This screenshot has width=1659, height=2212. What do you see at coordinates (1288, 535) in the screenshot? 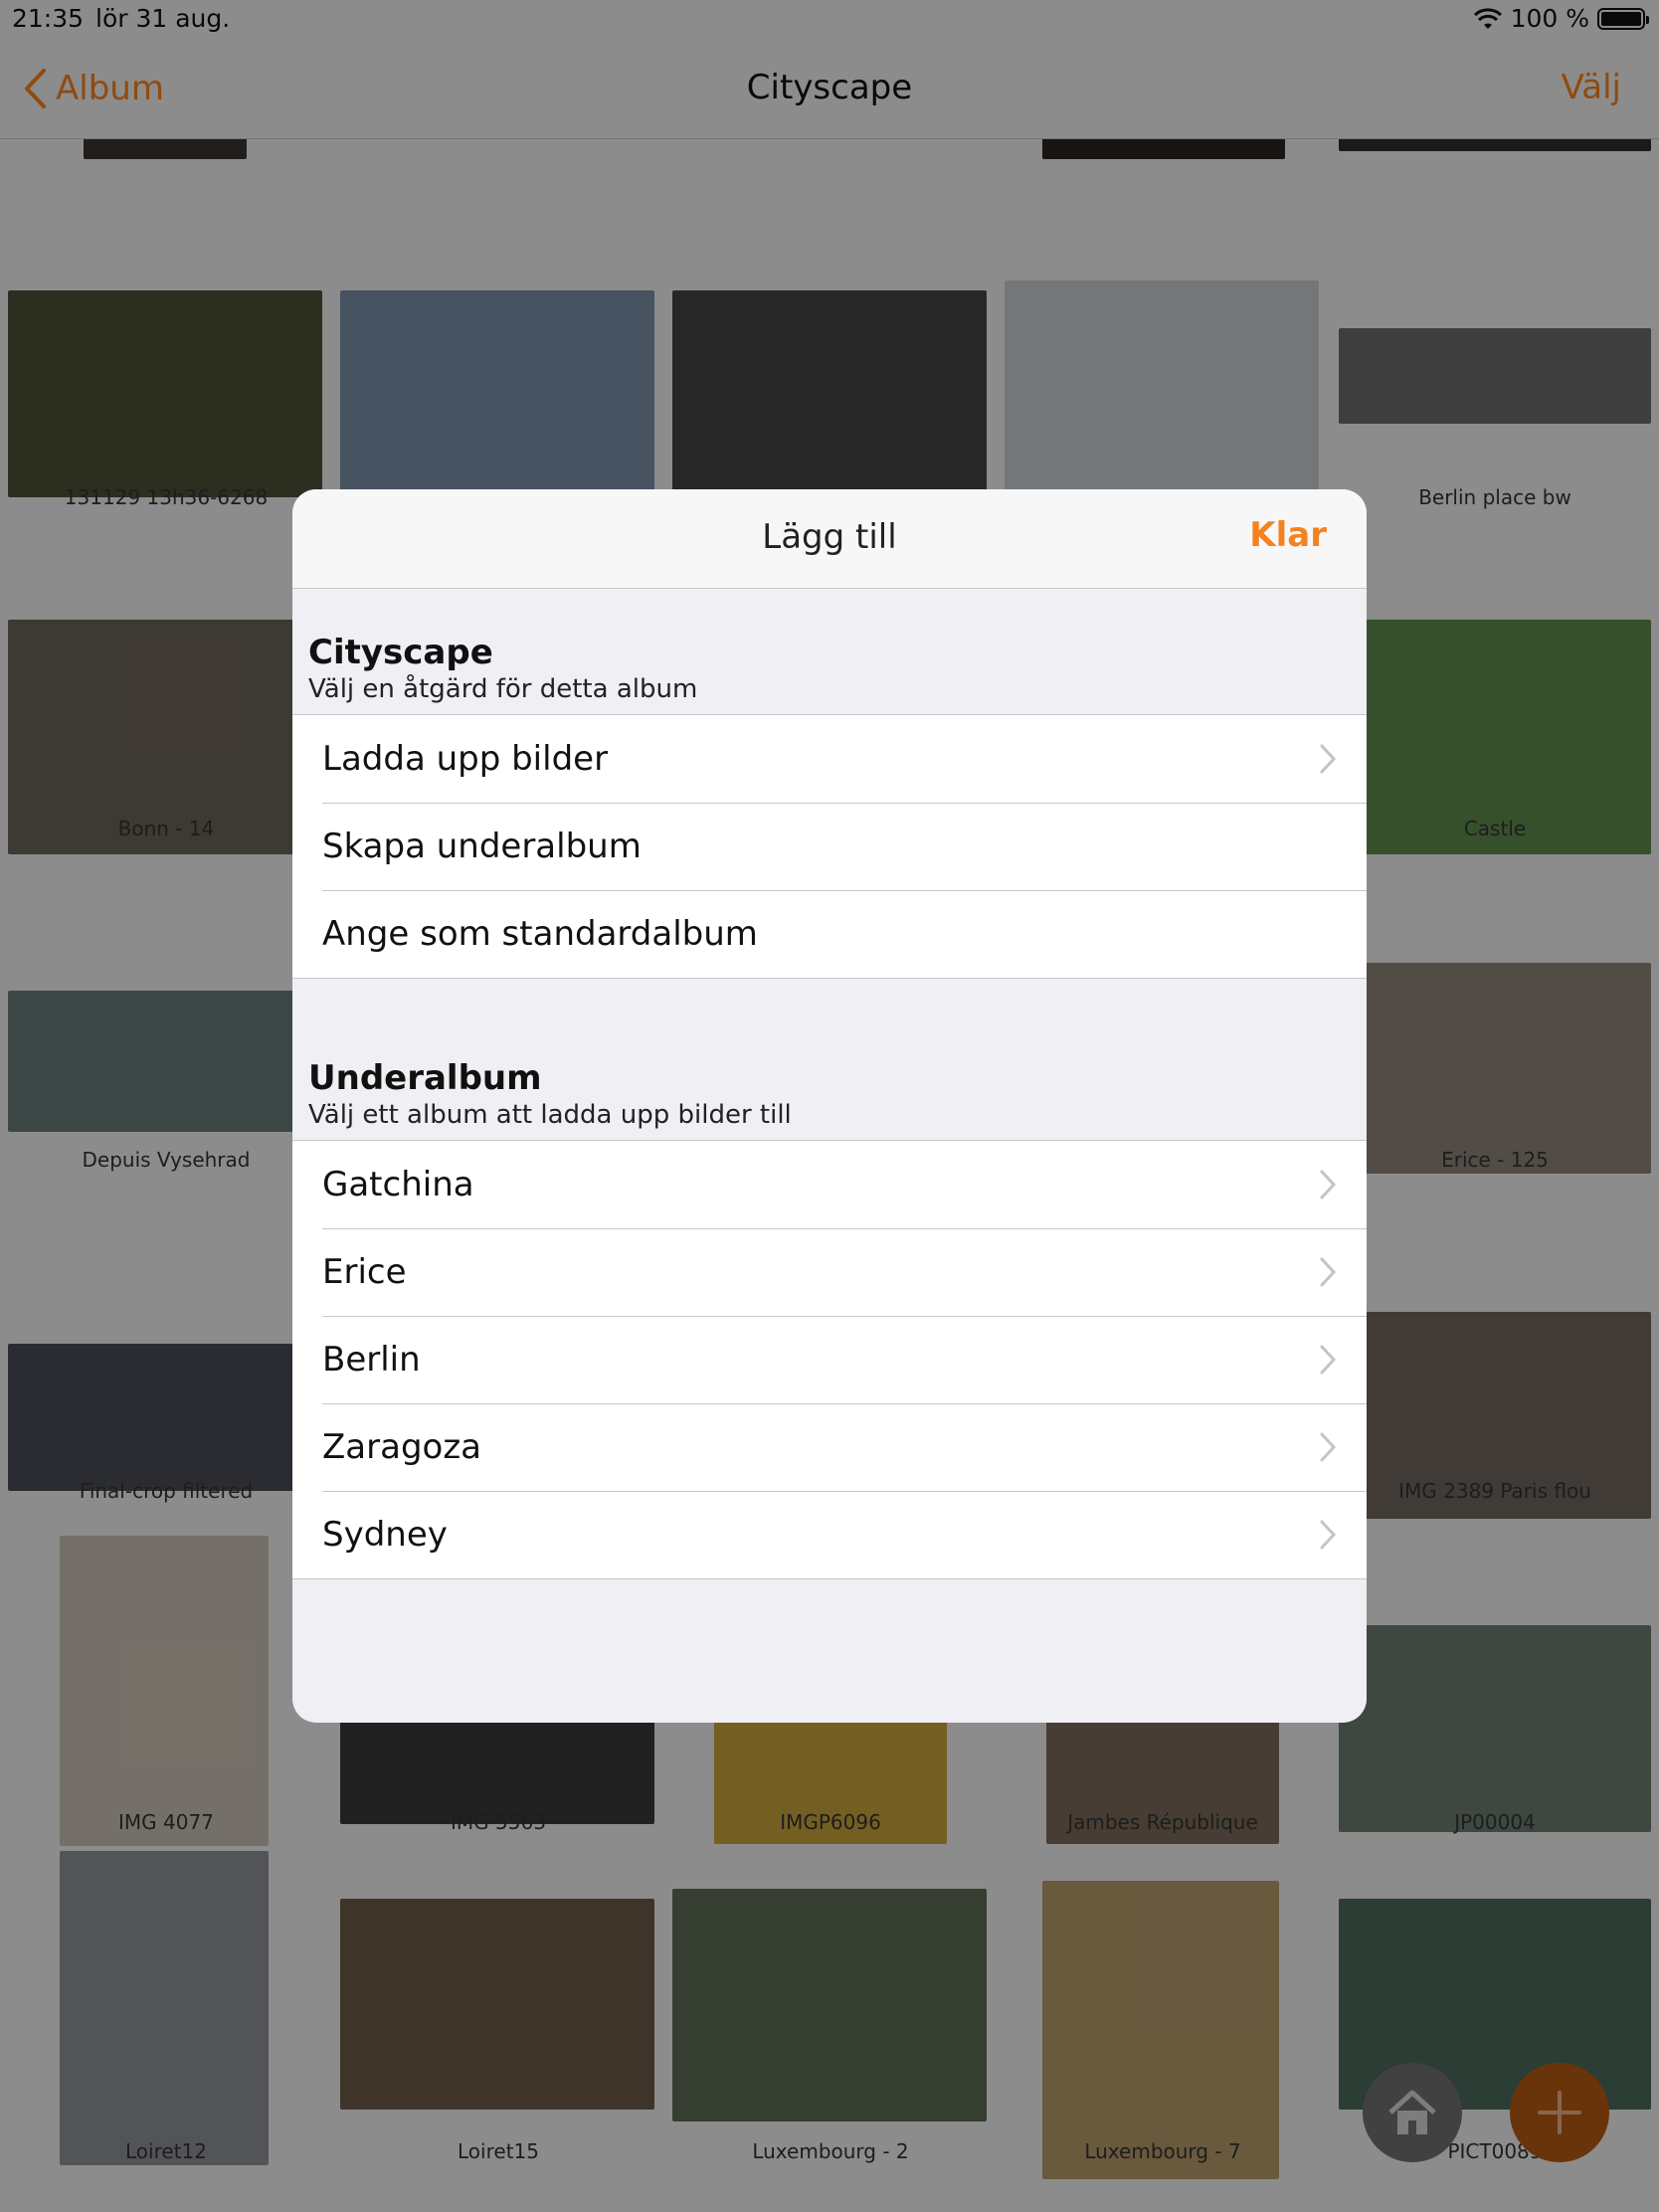
I see `done-button: Klar` at bounding box center [1288, 535].